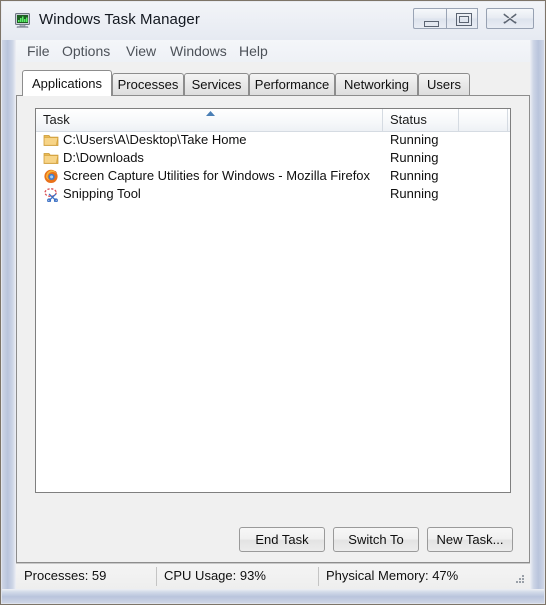 The height and width of the screenshot is (605, 546). I want to click on tab-label: Processes, so click(148, 84).